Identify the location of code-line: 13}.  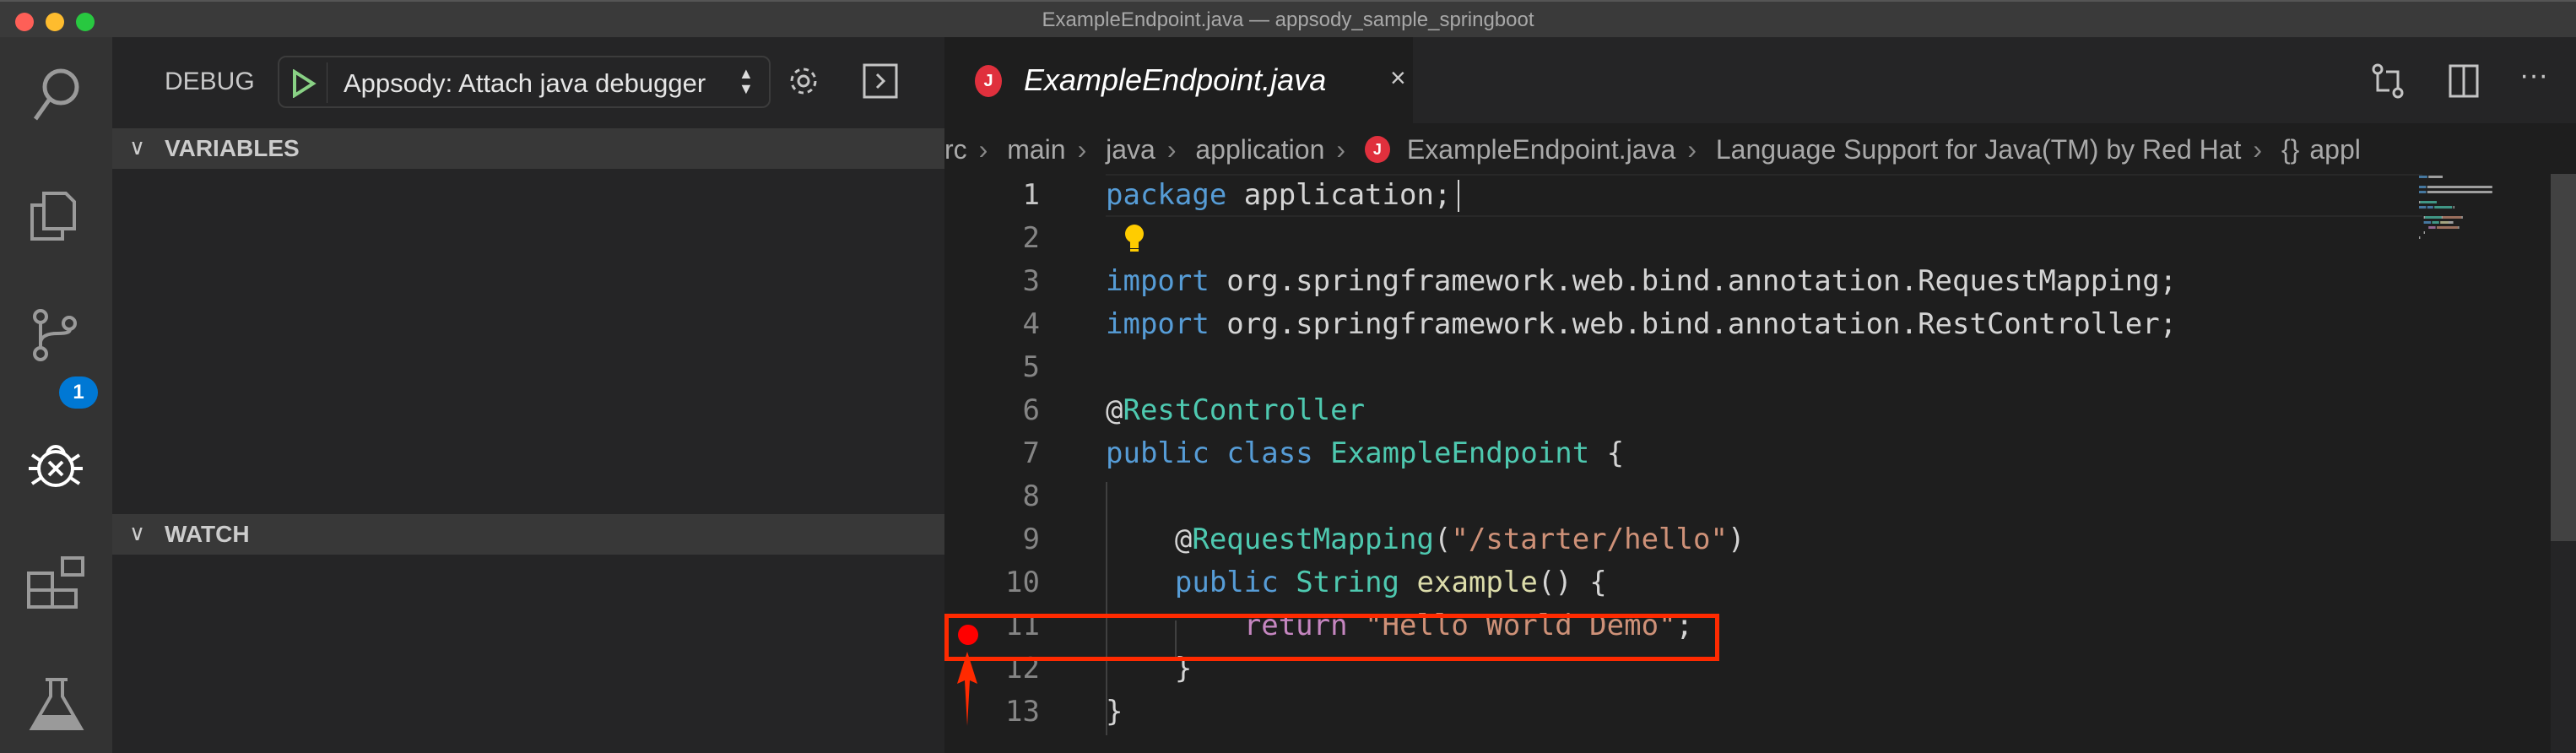
(1683, 713).